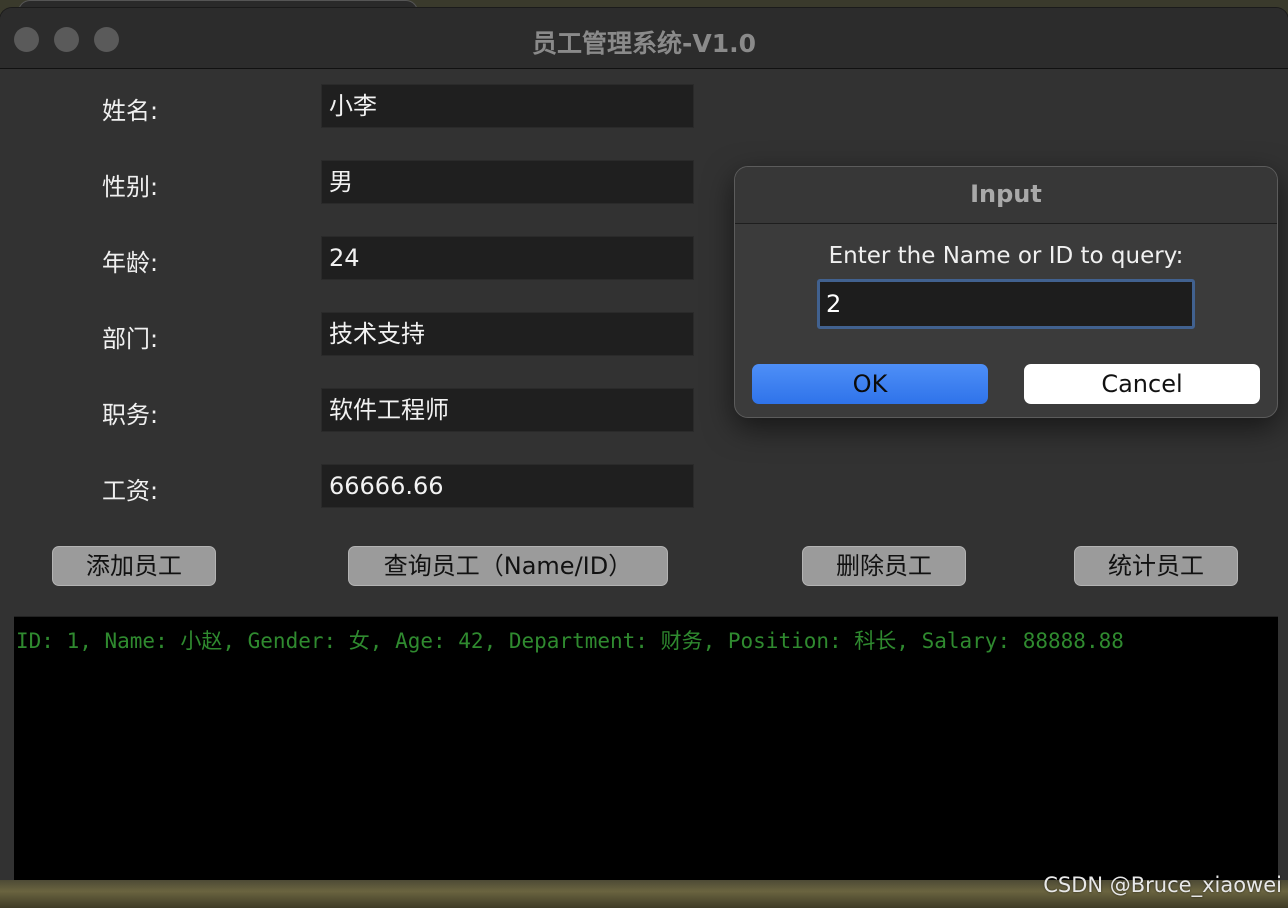  Describe the element at coordinates (1162, 885) in the screenshot. I see `watermark: CSDN @Bruce_xiaowei` at that location.